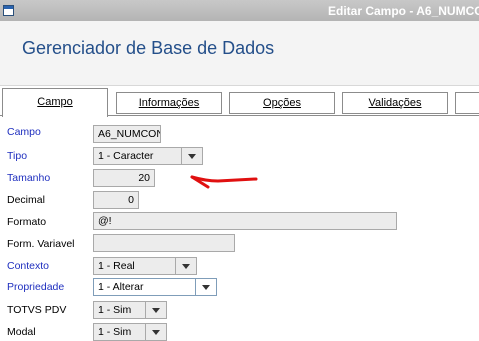  I want to click on propriedade-dropdown-button, so click(205, 287).